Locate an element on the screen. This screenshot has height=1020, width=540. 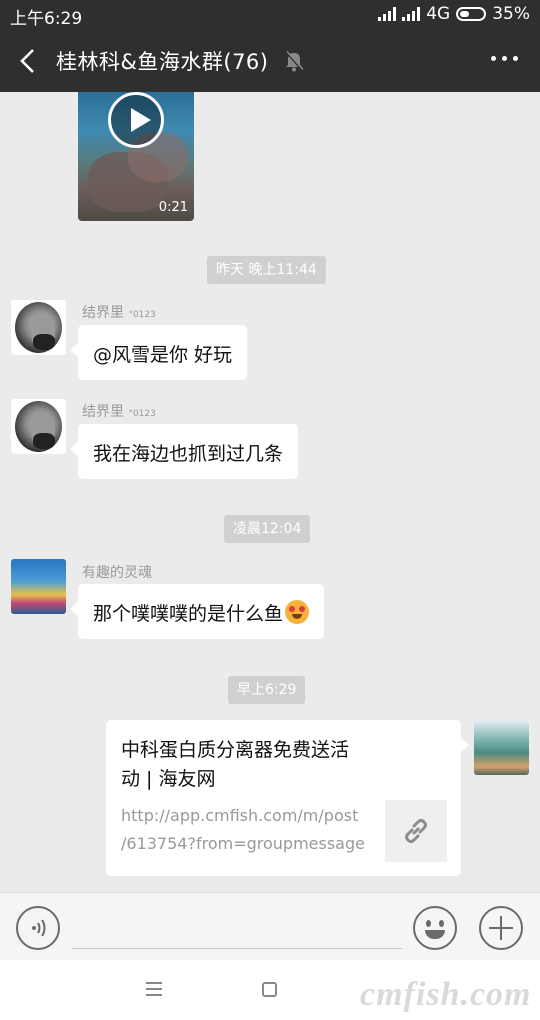
status-time: 上午6:29 is located at coordinates (46, 19).